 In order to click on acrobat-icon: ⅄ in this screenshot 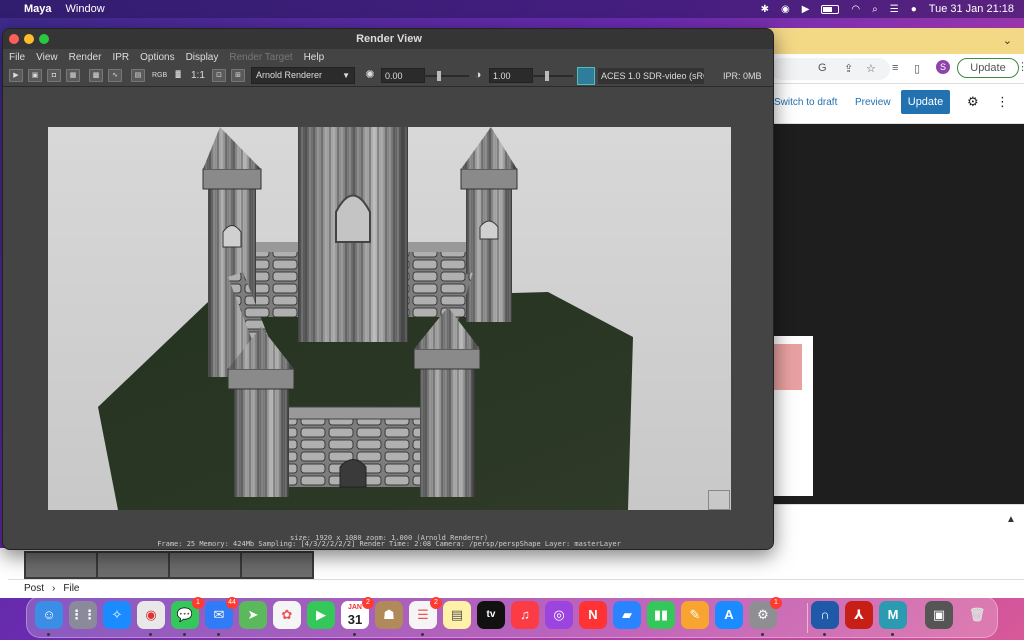, I will do `click(859, 615)`.